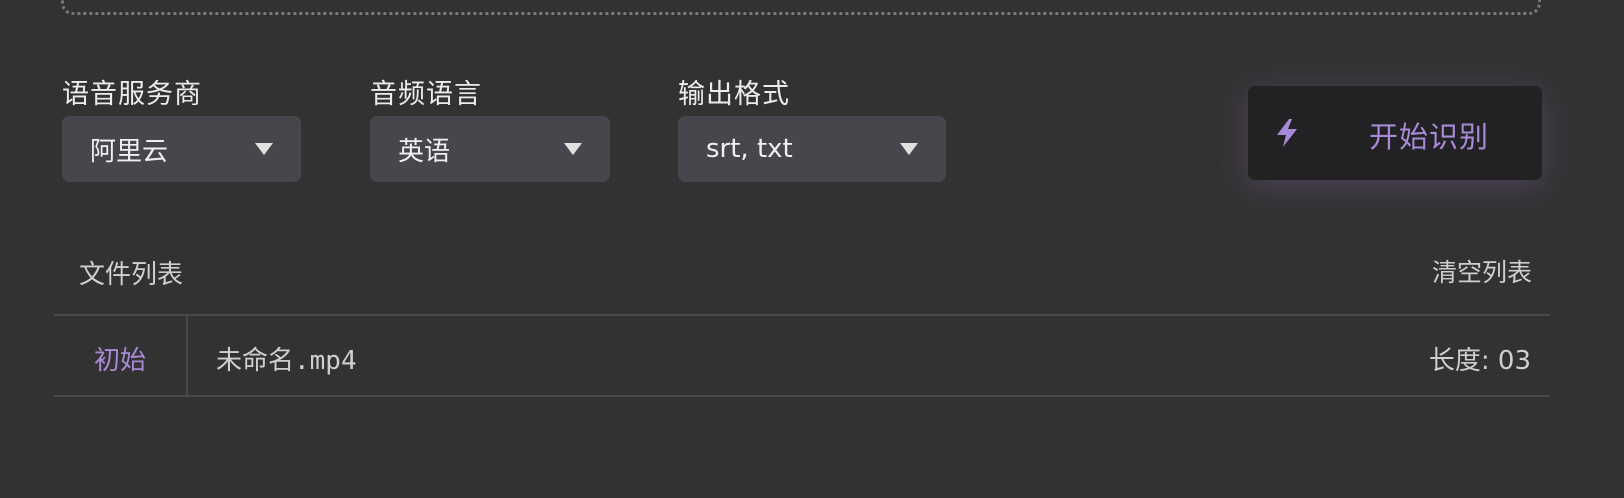 The height and width of the screenshot is (498, 1624). Describe the element at coordinates (181, 149) in the screenshot. I see `provider-select: 阿里云` at that location.